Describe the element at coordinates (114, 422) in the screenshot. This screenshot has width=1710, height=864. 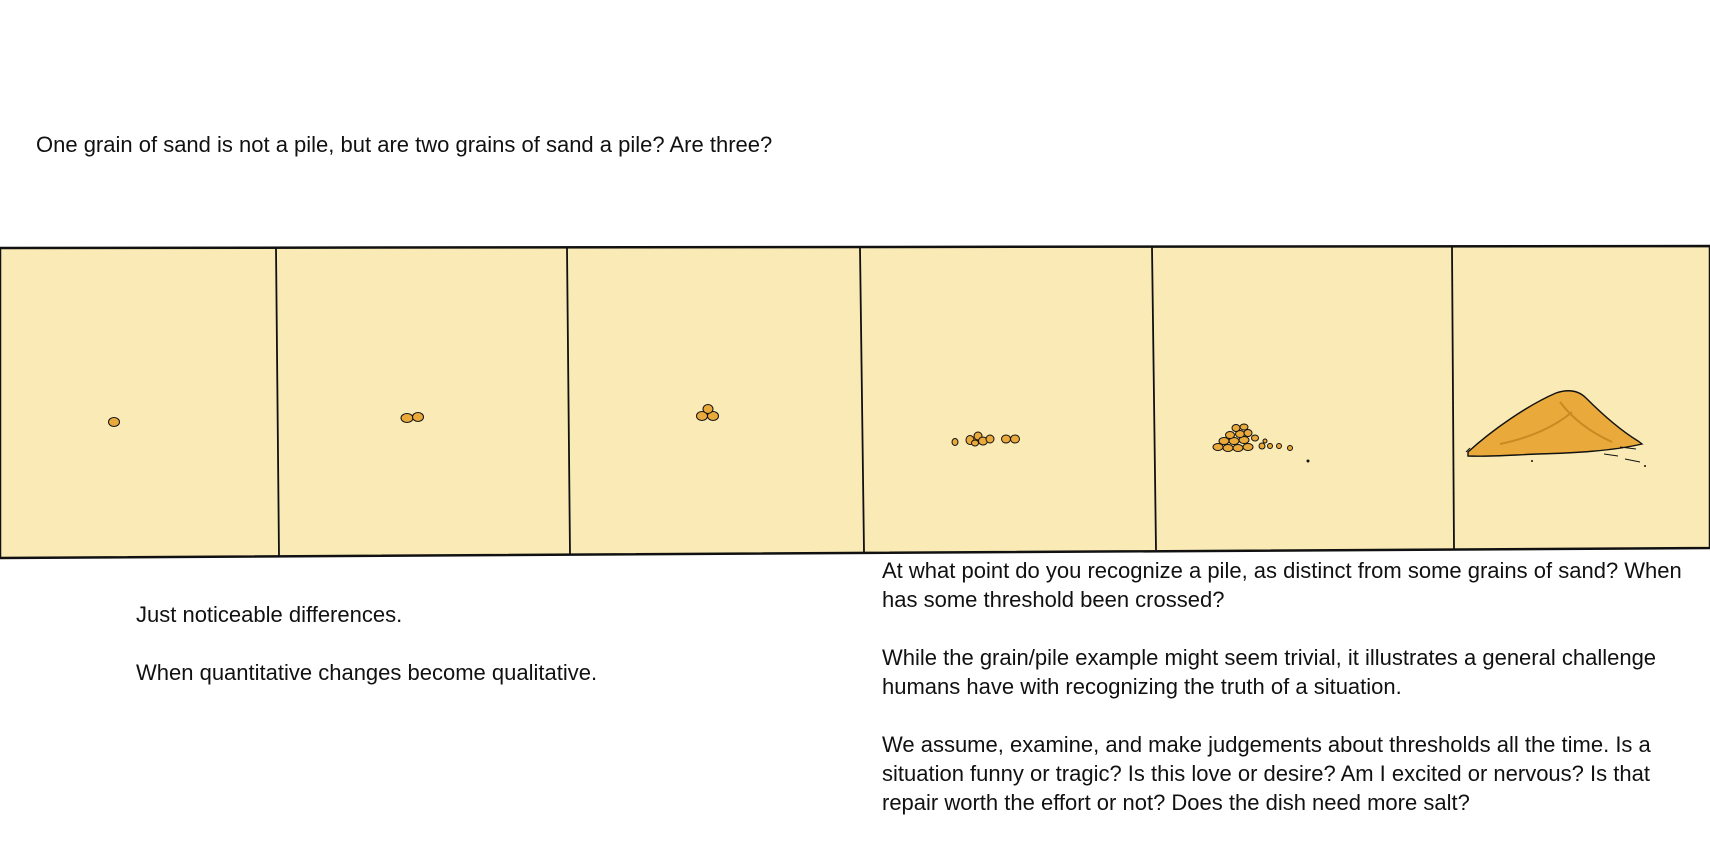
I see `panel-1-one-grain-icon` at that location.